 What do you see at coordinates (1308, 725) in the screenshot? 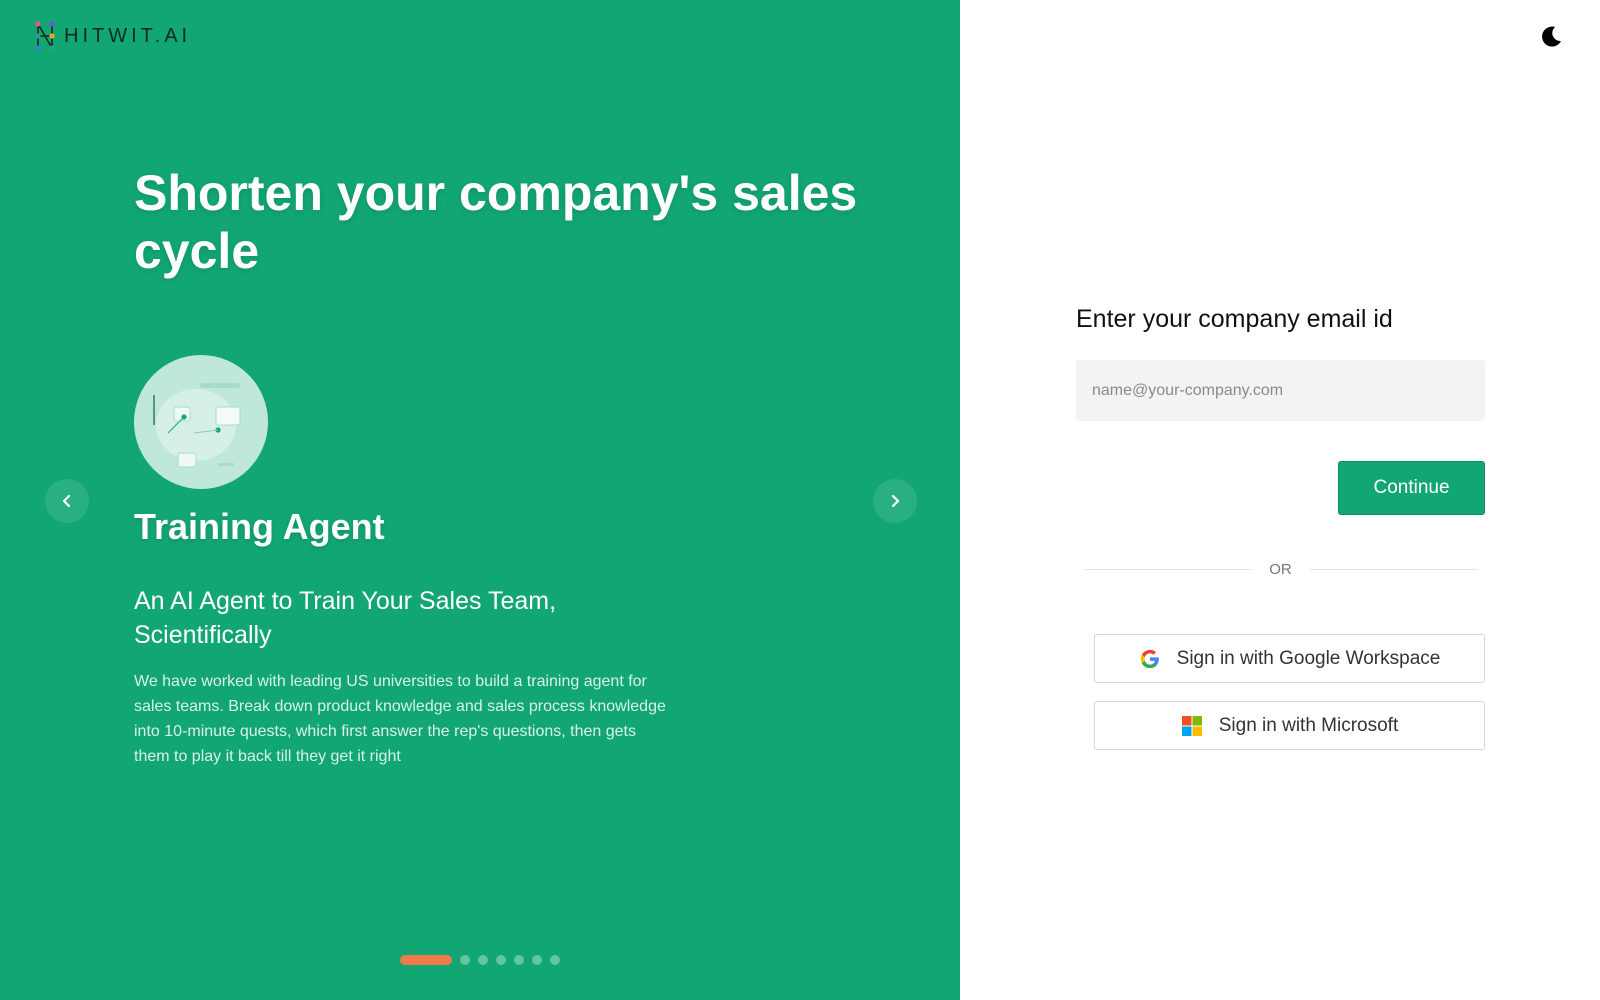
I see `microsoft-signin-label: Sign in with Microsoft` at bounding box center [1308, 725].